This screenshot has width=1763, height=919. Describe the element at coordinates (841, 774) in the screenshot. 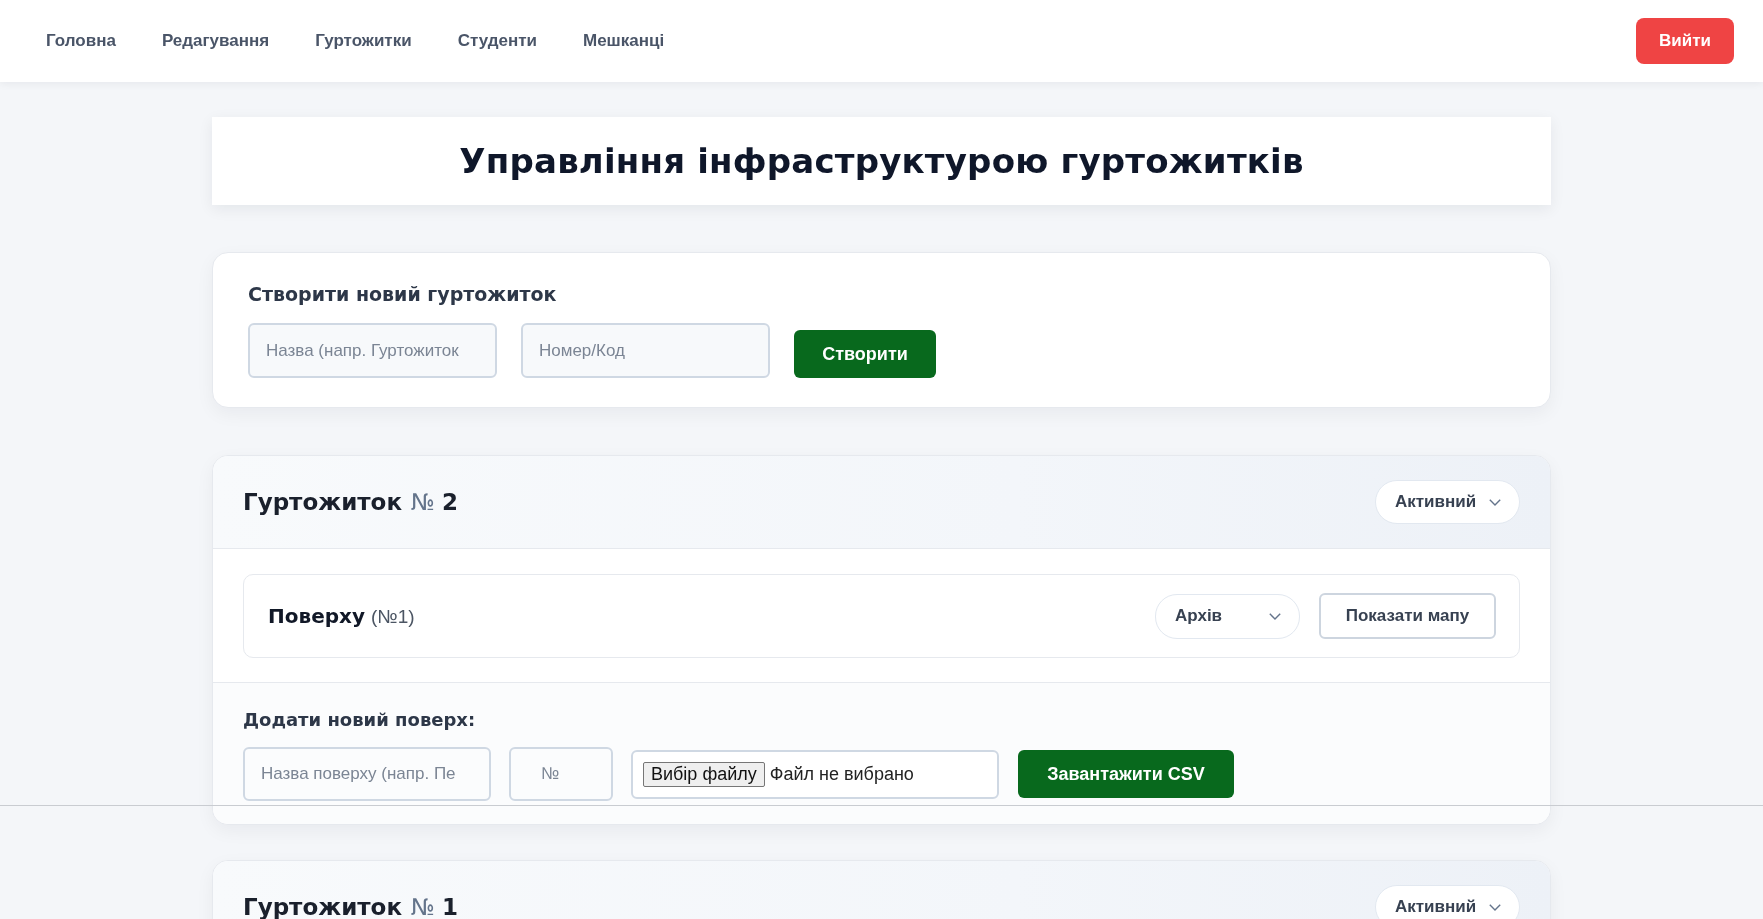

I see `file-status-text: Файл не вибрано` at that location.